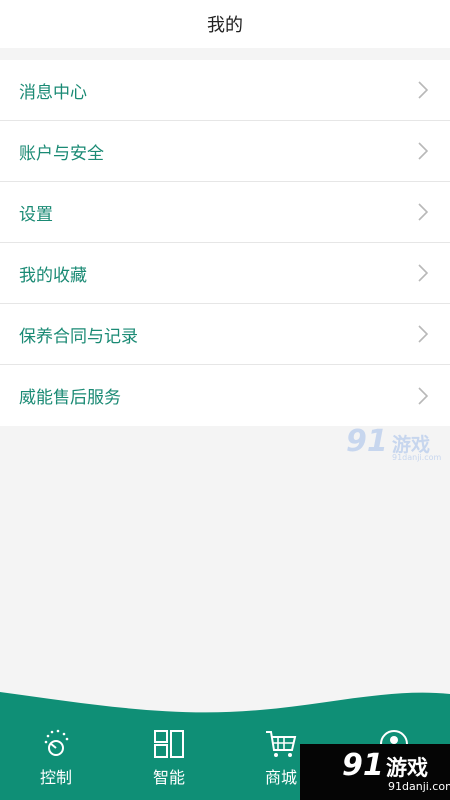 This screenshot has height=800, width=450. I want to click on menu-item-label: 消息中心, so click(53, 92).